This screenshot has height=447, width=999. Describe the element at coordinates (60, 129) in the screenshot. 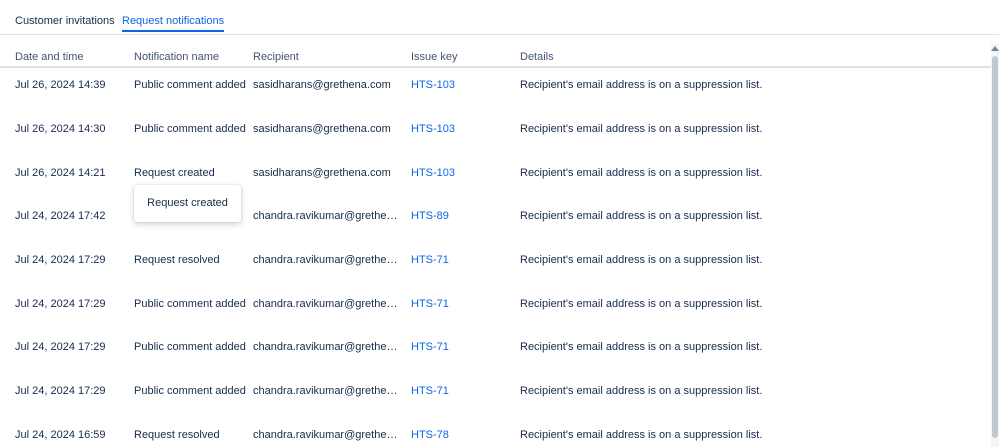

I see `date-cell: Jul 26, 2024 14:30` at that location.